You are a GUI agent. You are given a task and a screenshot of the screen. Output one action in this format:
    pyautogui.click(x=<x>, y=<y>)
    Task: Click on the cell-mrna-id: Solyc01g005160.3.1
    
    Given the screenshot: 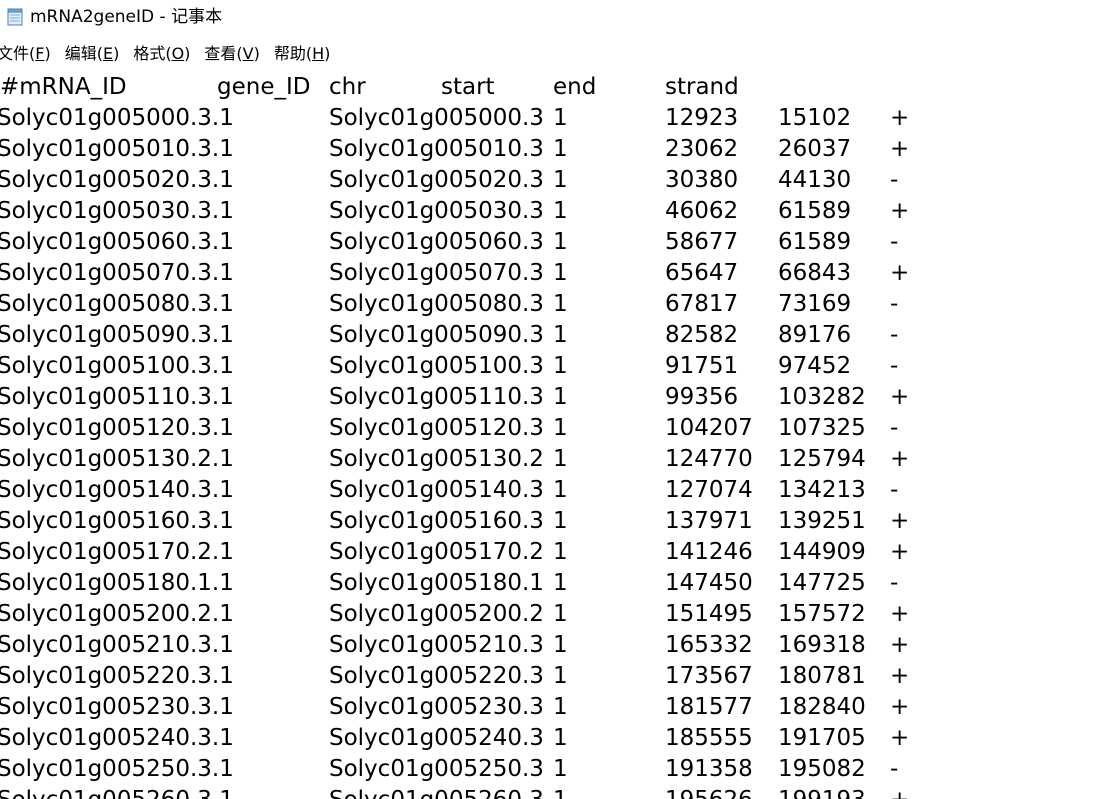 What is the action you would take?
    pyautogui.click(x=117, y=521)
    